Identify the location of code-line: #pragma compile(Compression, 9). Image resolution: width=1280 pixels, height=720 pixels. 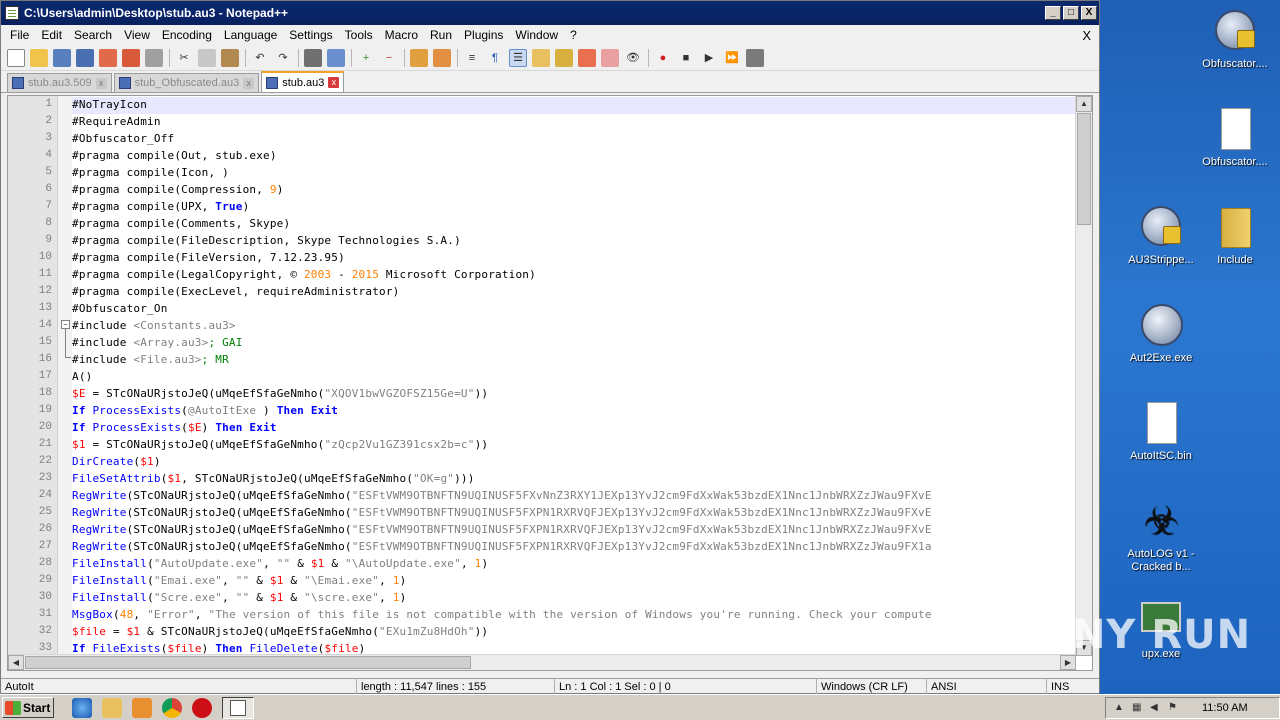
(178, 189).